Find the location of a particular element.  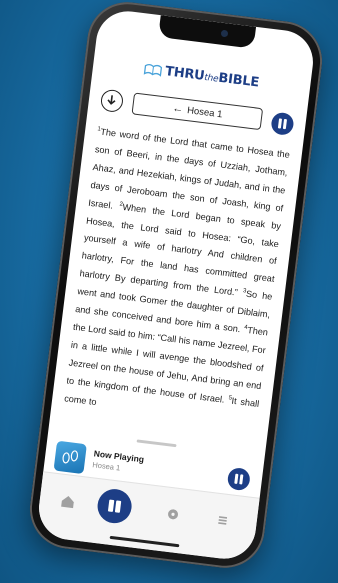

logo-small-text: the is located at coordinates (211, 78).